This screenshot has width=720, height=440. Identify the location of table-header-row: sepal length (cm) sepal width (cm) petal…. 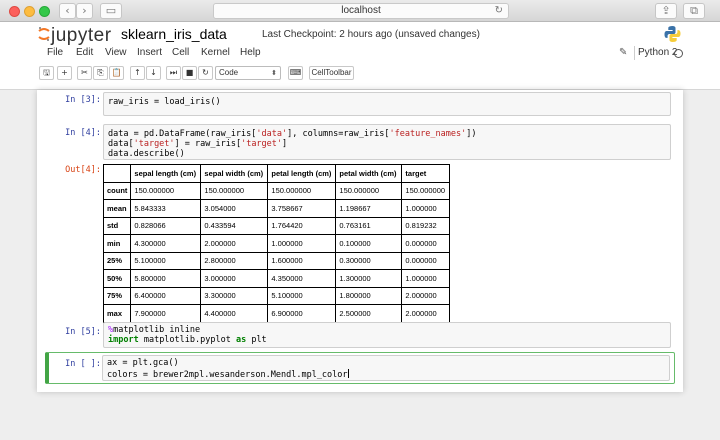
(276, 173).